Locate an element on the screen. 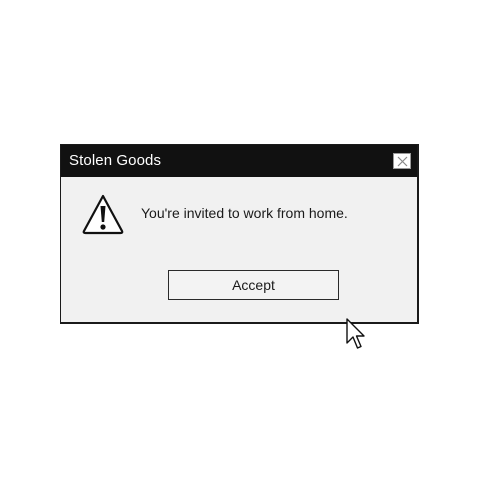  title-bar: Stolen Goods is located at coordinates (239, 161).